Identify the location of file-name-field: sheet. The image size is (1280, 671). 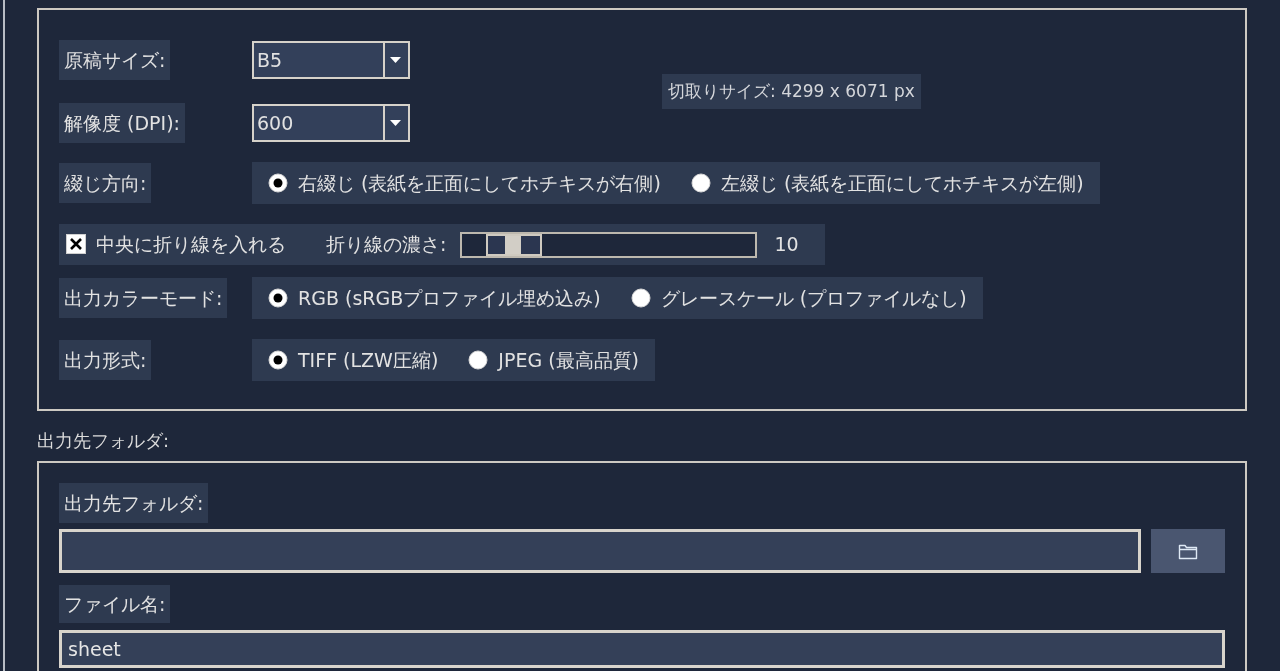
(642, 649).